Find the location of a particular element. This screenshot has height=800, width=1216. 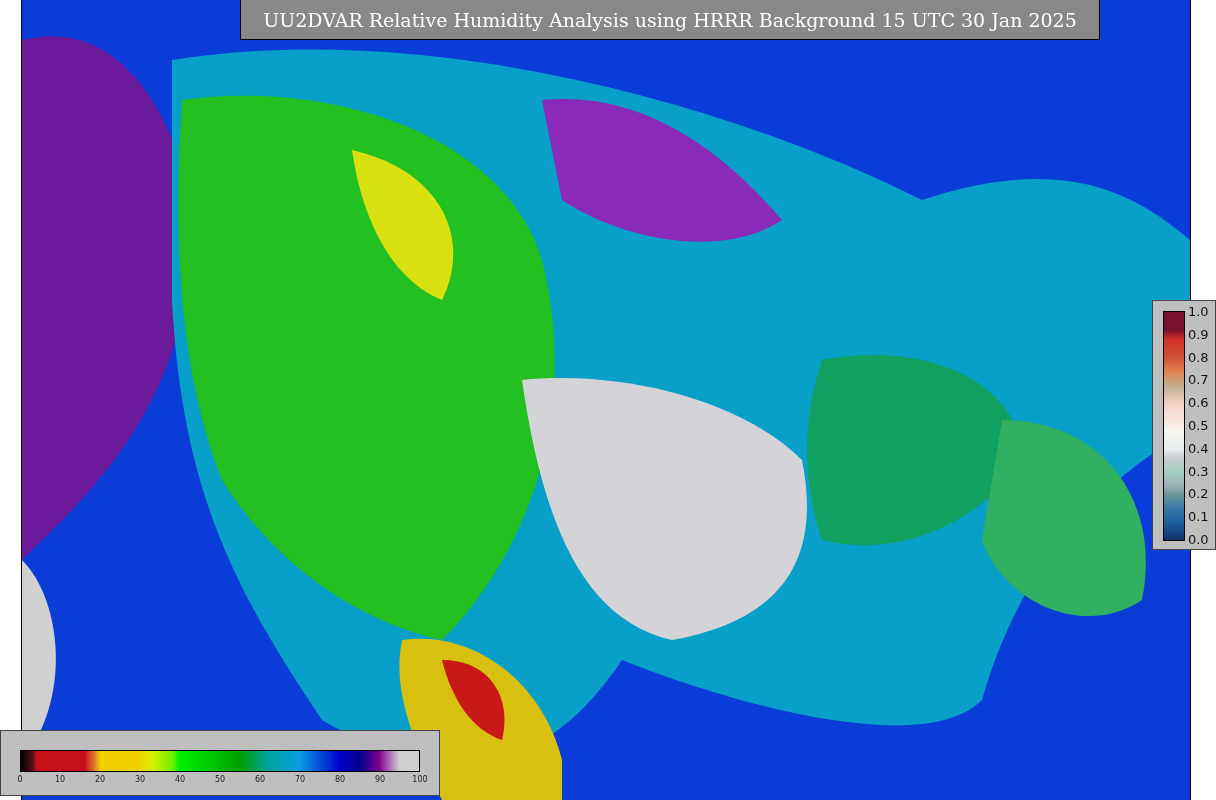

tick-label: 0.6 is located at coordinates (1198, 402).